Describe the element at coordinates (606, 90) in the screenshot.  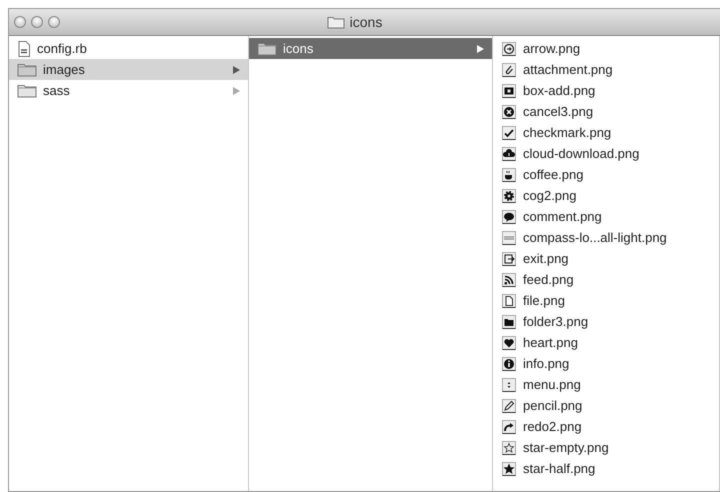
I see `file-row: box-add.png` at that location.